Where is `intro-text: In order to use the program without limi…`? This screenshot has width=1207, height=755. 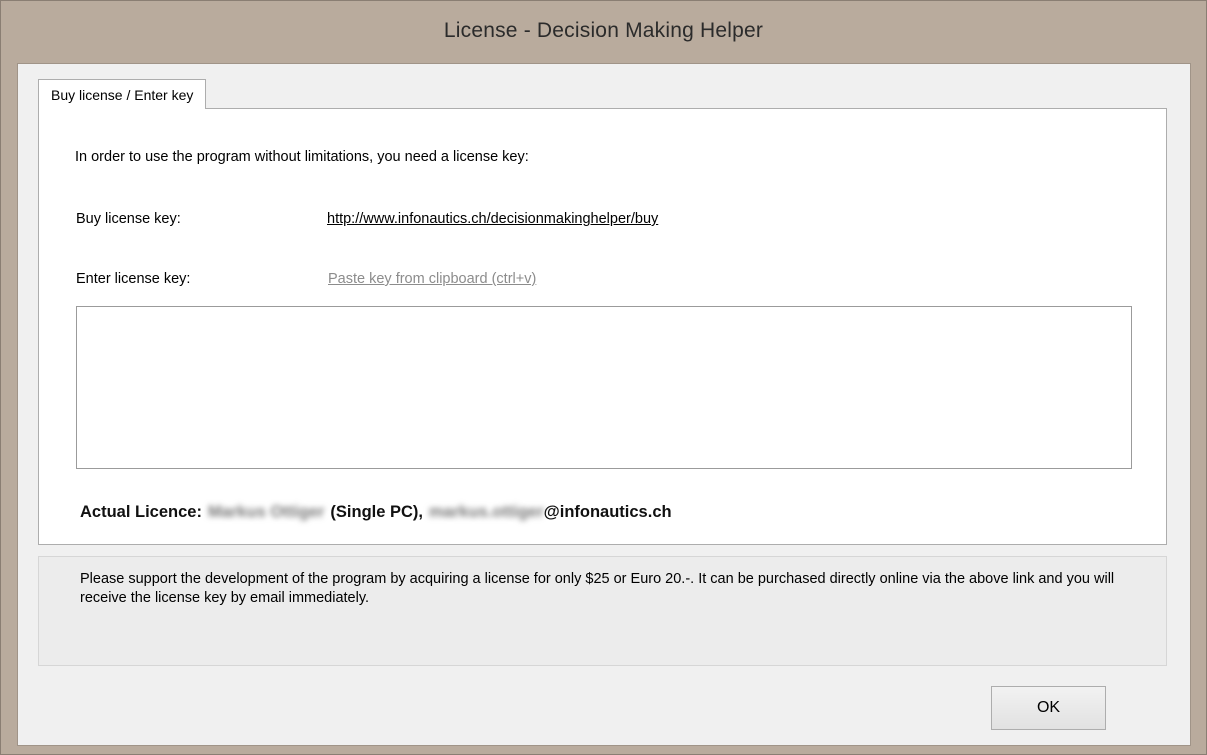 intro-text: In order to use the program without limi… is located at coordinates (302, 157).